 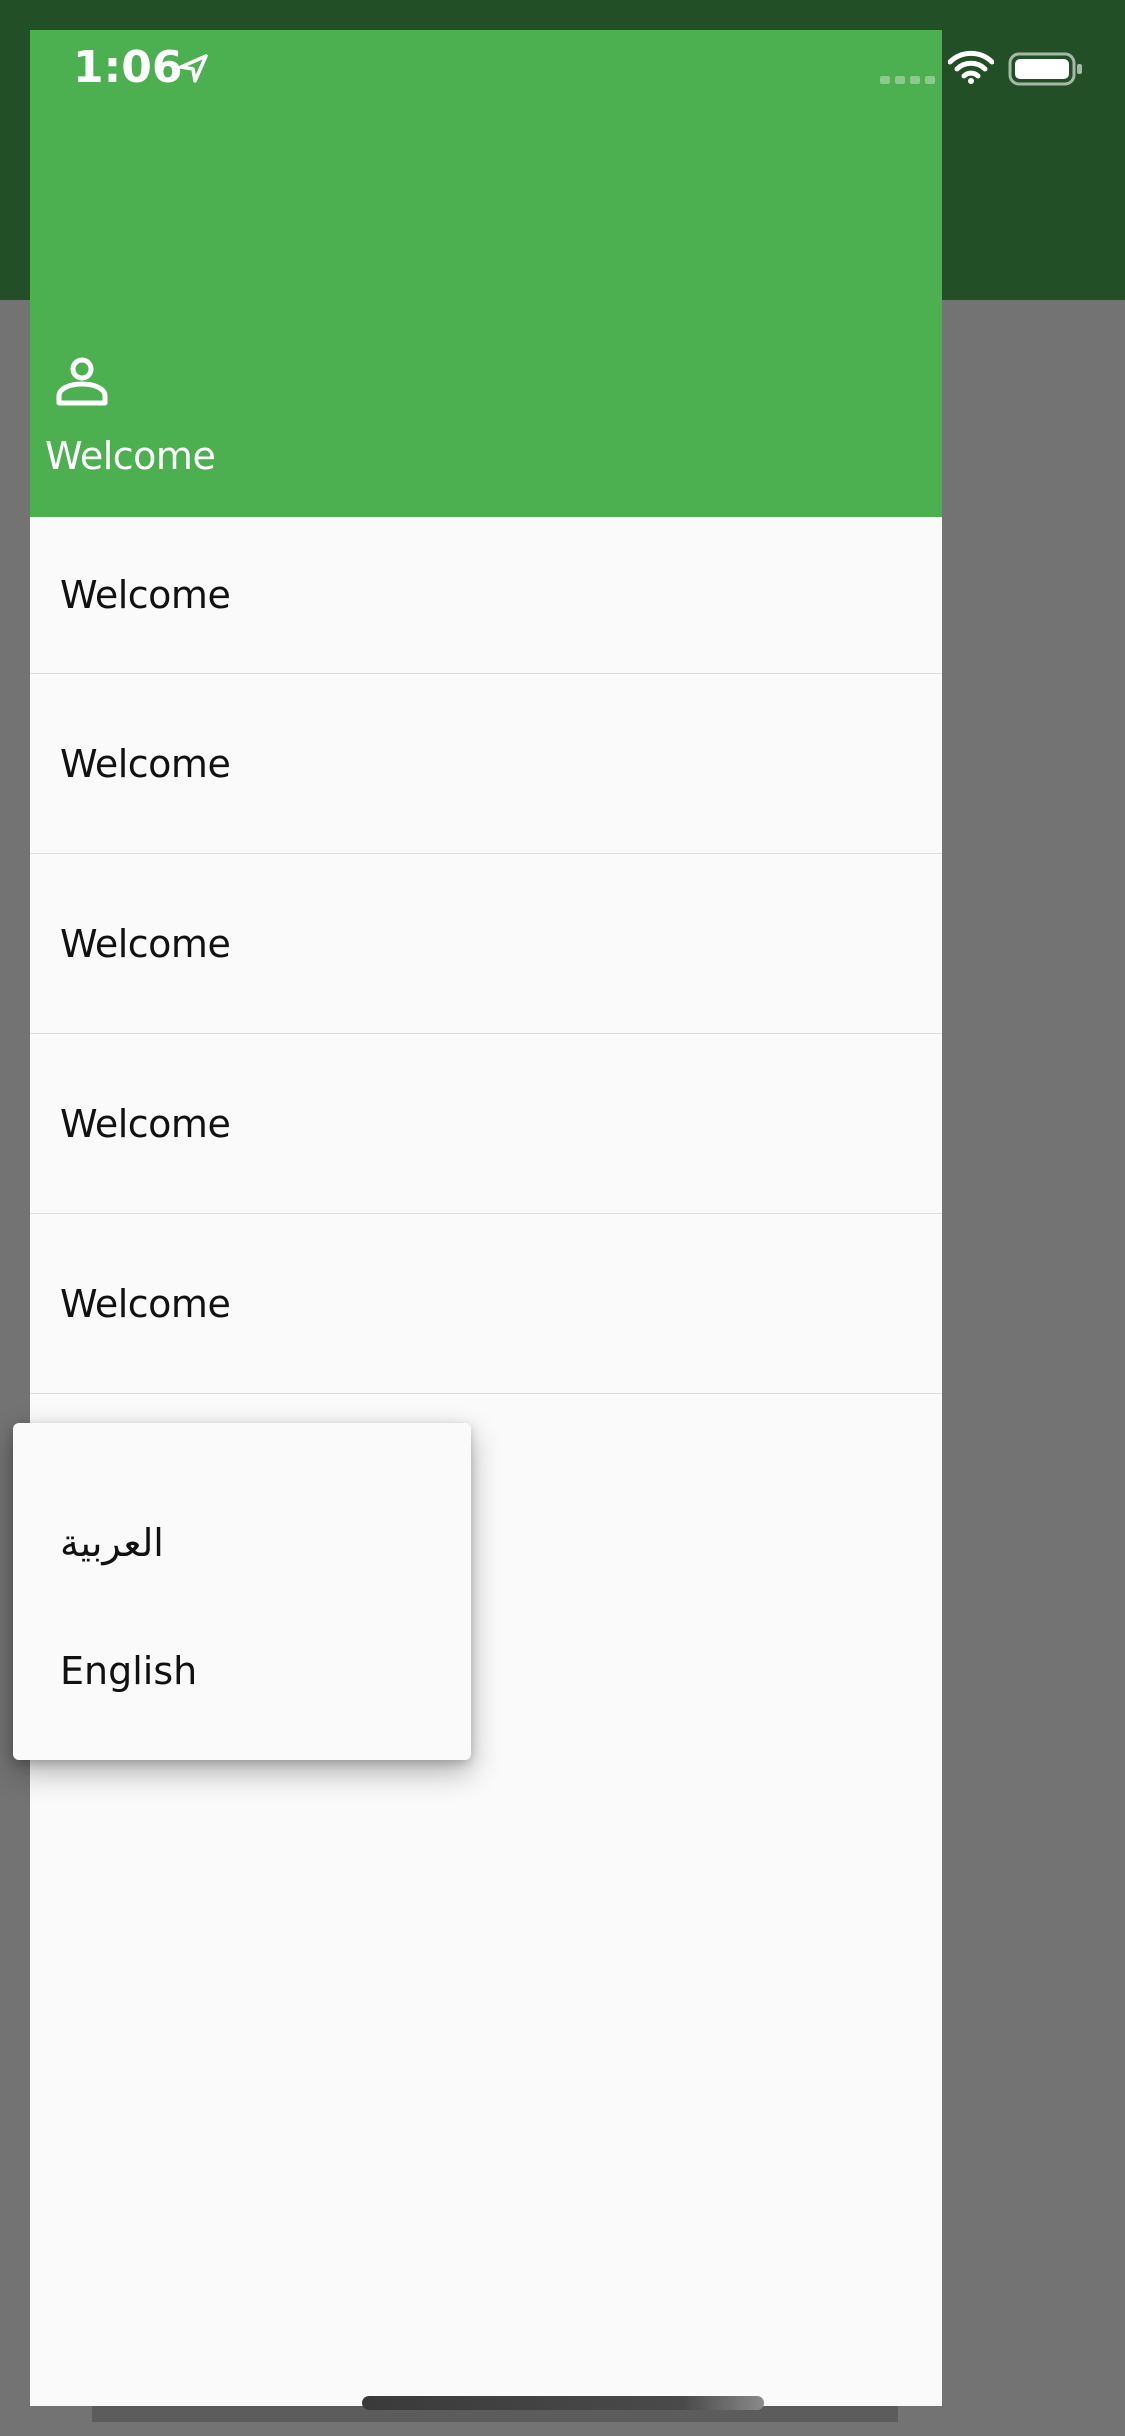 What do you see at coordinates (130, 456) in the screenshot?
I see `drawer-header-title: Welcome` at bounding box center [130, 456].